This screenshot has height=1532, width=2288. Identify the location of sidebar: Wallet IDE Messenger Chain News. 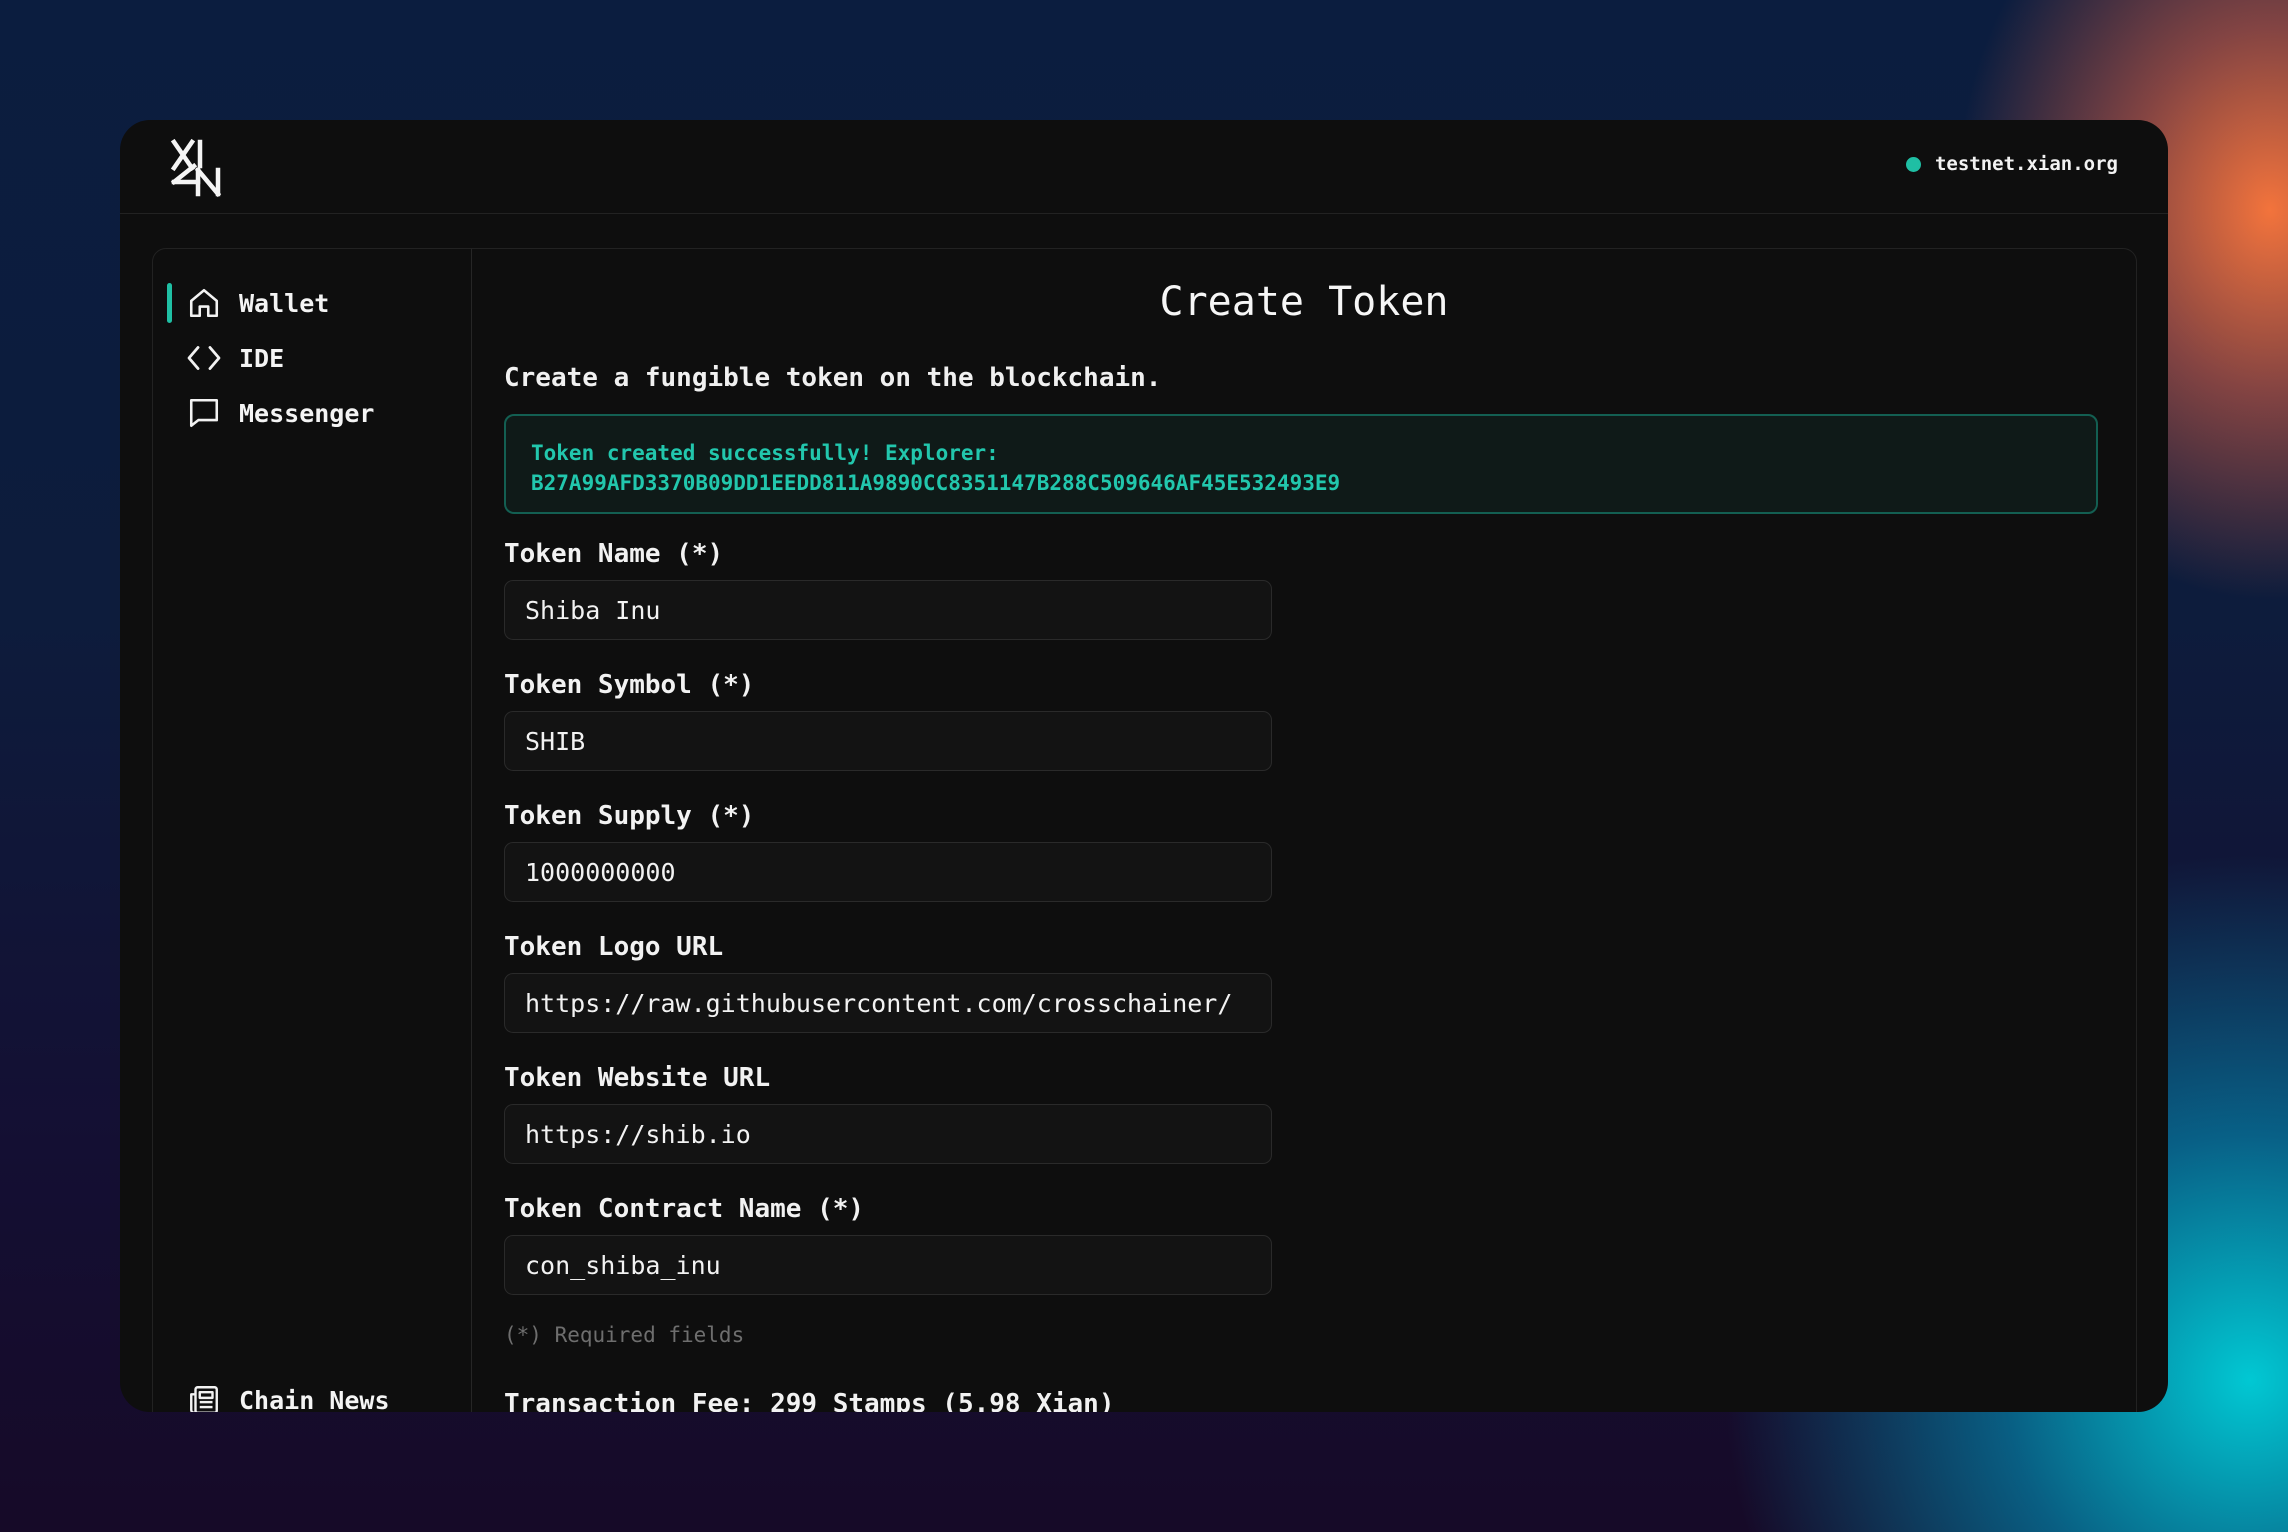
(312, 830).